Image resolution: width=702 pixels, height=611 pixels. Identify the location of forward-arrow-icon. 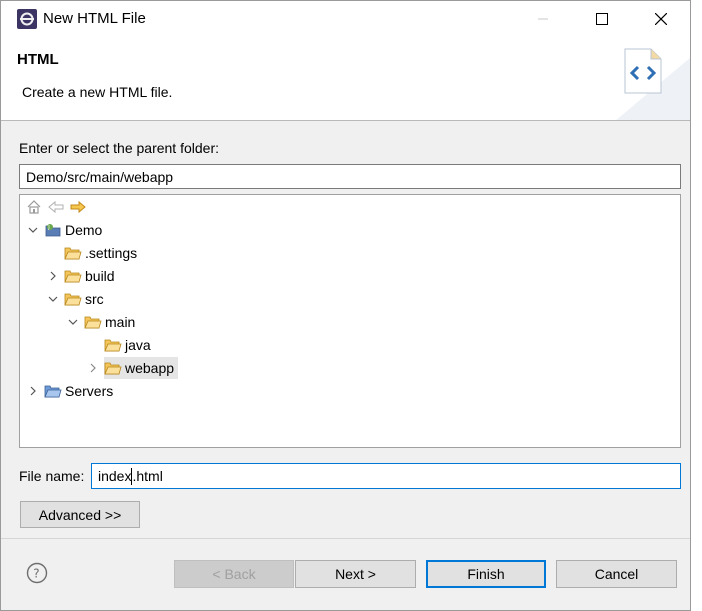
(78, 207).